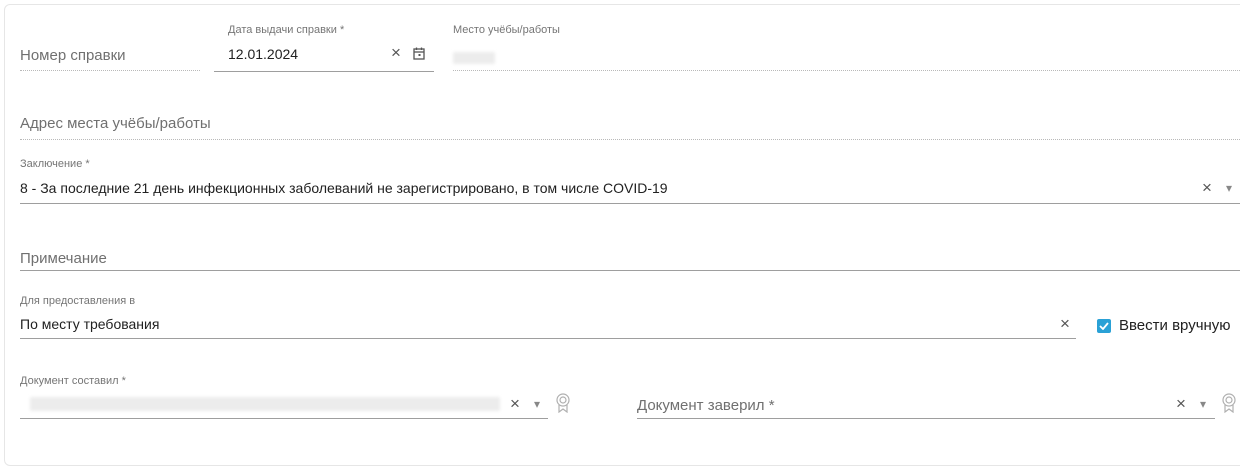 The image size is (1240, 466). Describe the element at coordinates (63, 258) in the screenshot. I see `note-label: Примечание` at that location.